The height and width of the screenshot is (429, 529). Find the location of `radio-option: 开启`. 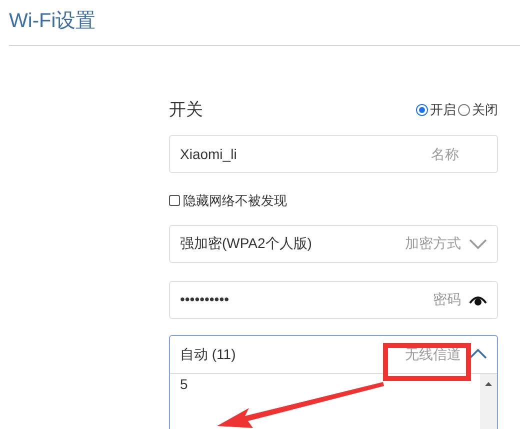

radio-option: 开启 is located at coordinates (436, 110).